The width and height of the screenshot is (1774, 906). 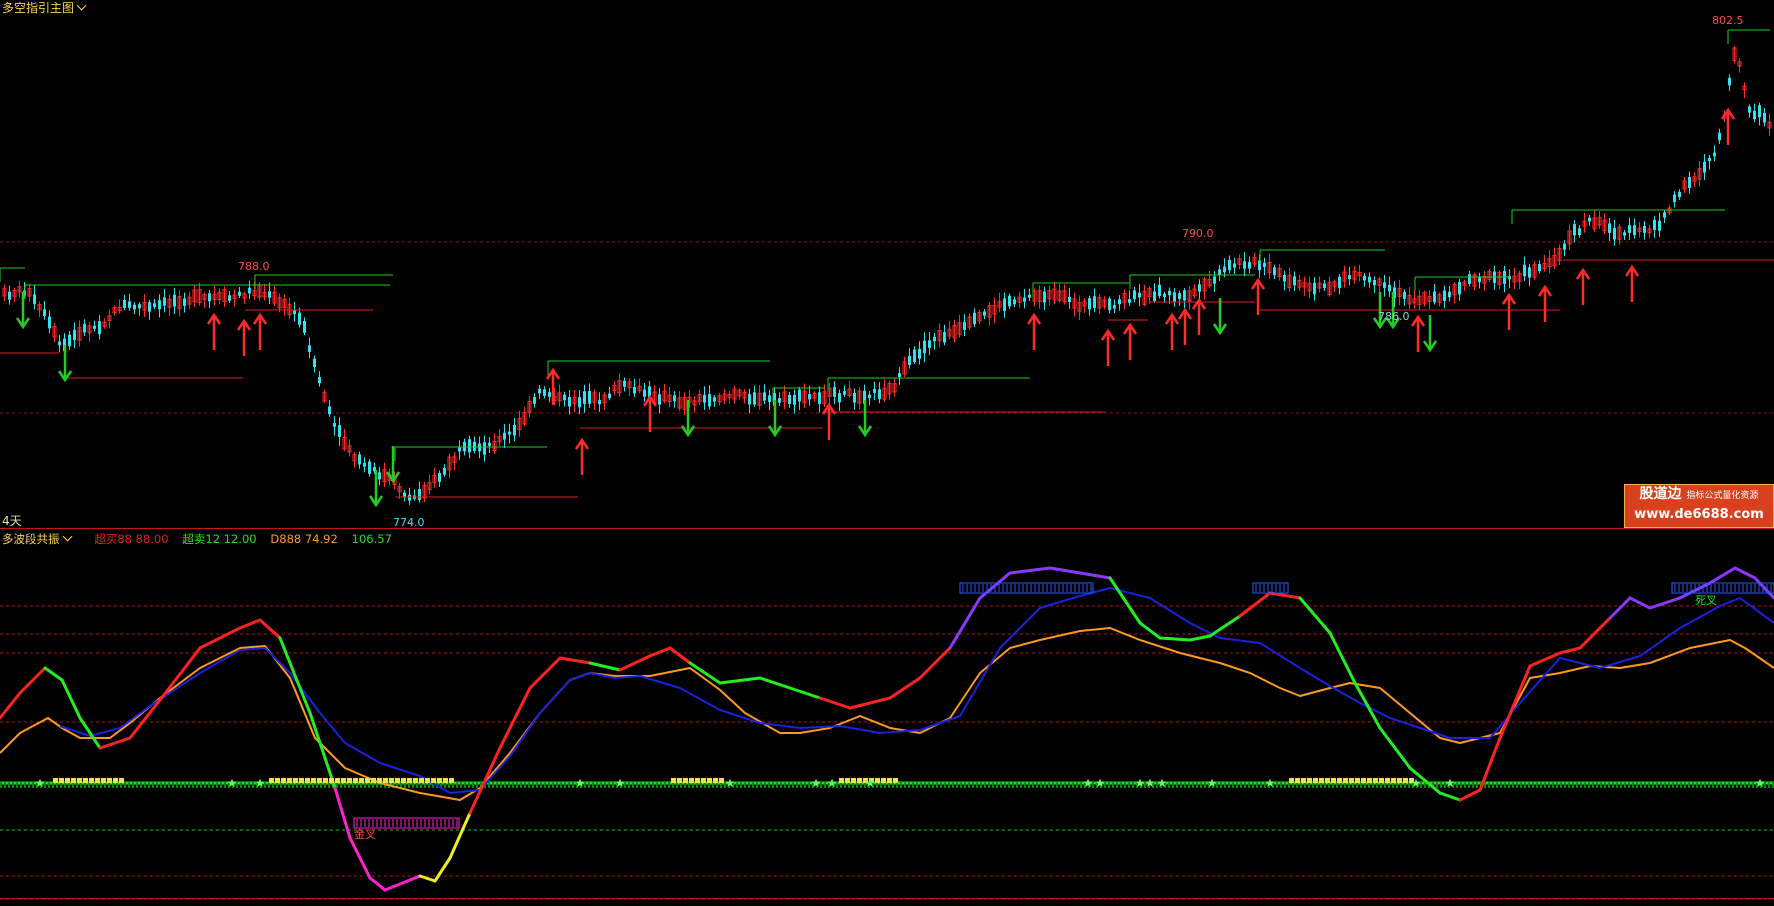 I want to click on period-label: 4天, so click(x=12, y=521).